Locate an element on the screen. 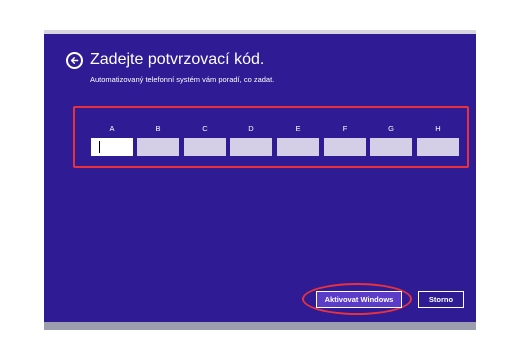 The image size is (520, 360). code-input-d is located at coordinates (251, 147).